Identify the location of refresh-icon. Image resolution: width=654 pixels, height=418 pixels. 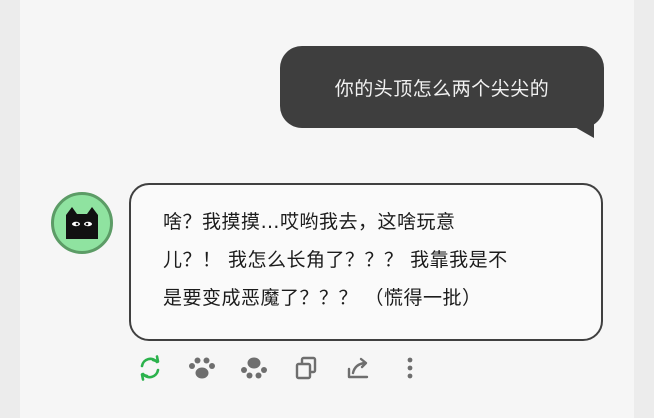
(150, 368).